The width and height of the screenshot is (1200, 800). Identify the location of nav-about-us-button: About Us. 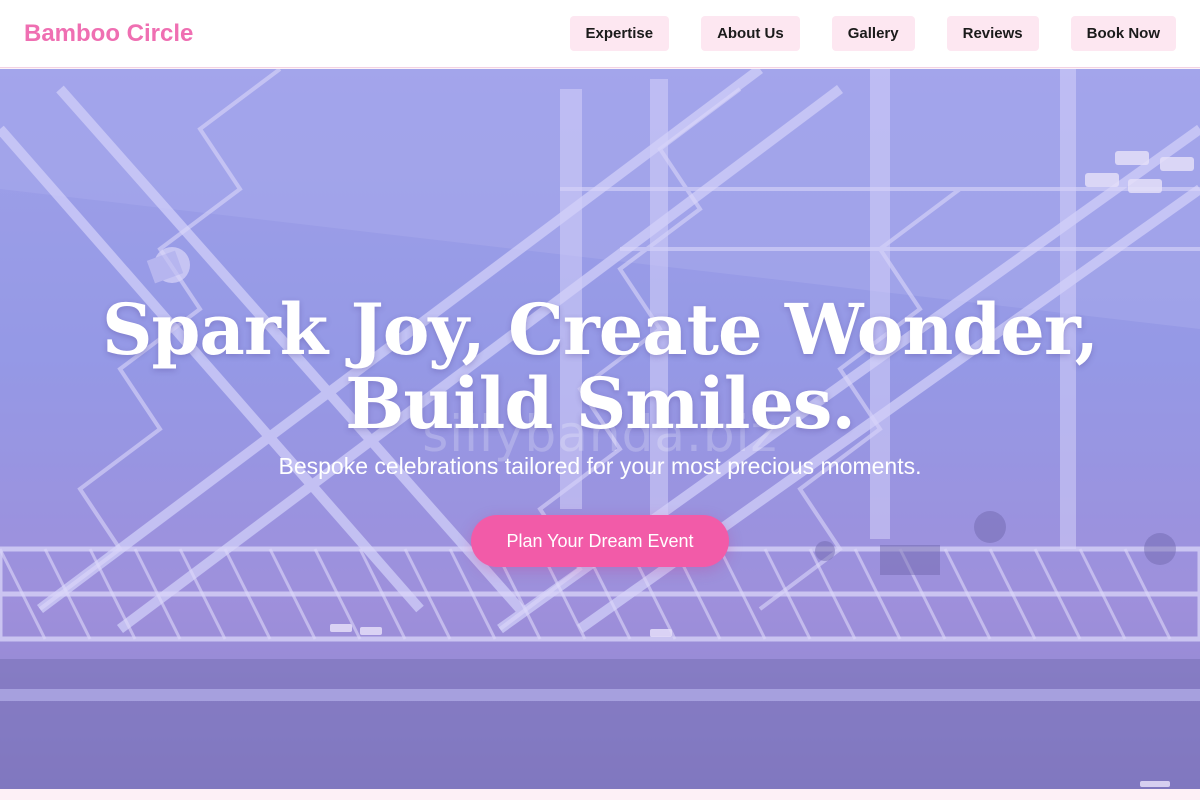
(750, 33).